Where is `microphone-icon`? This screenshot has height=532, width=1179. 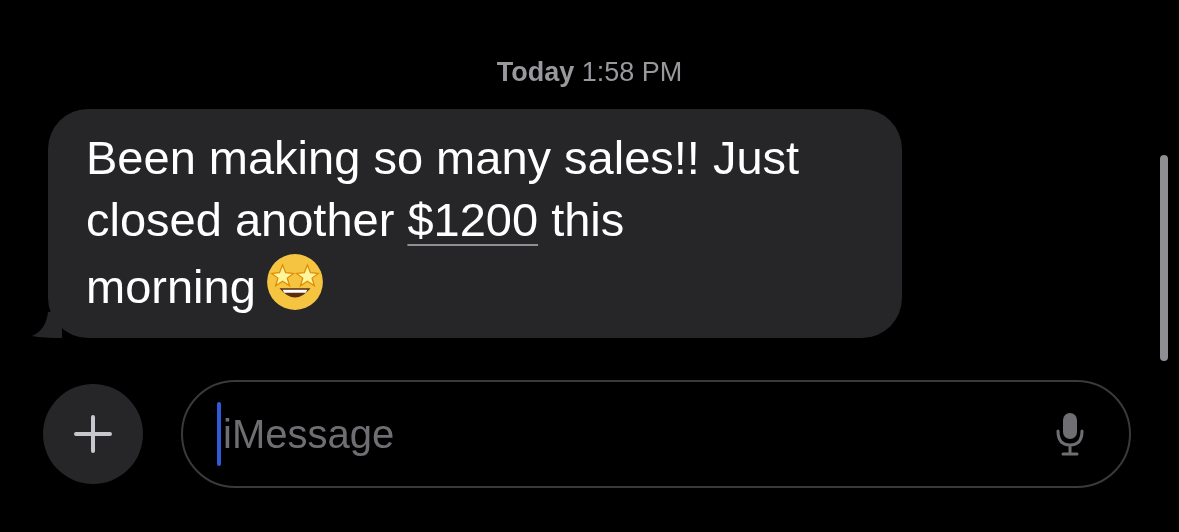
microphone-icon is located at coordinates (1070, 433).